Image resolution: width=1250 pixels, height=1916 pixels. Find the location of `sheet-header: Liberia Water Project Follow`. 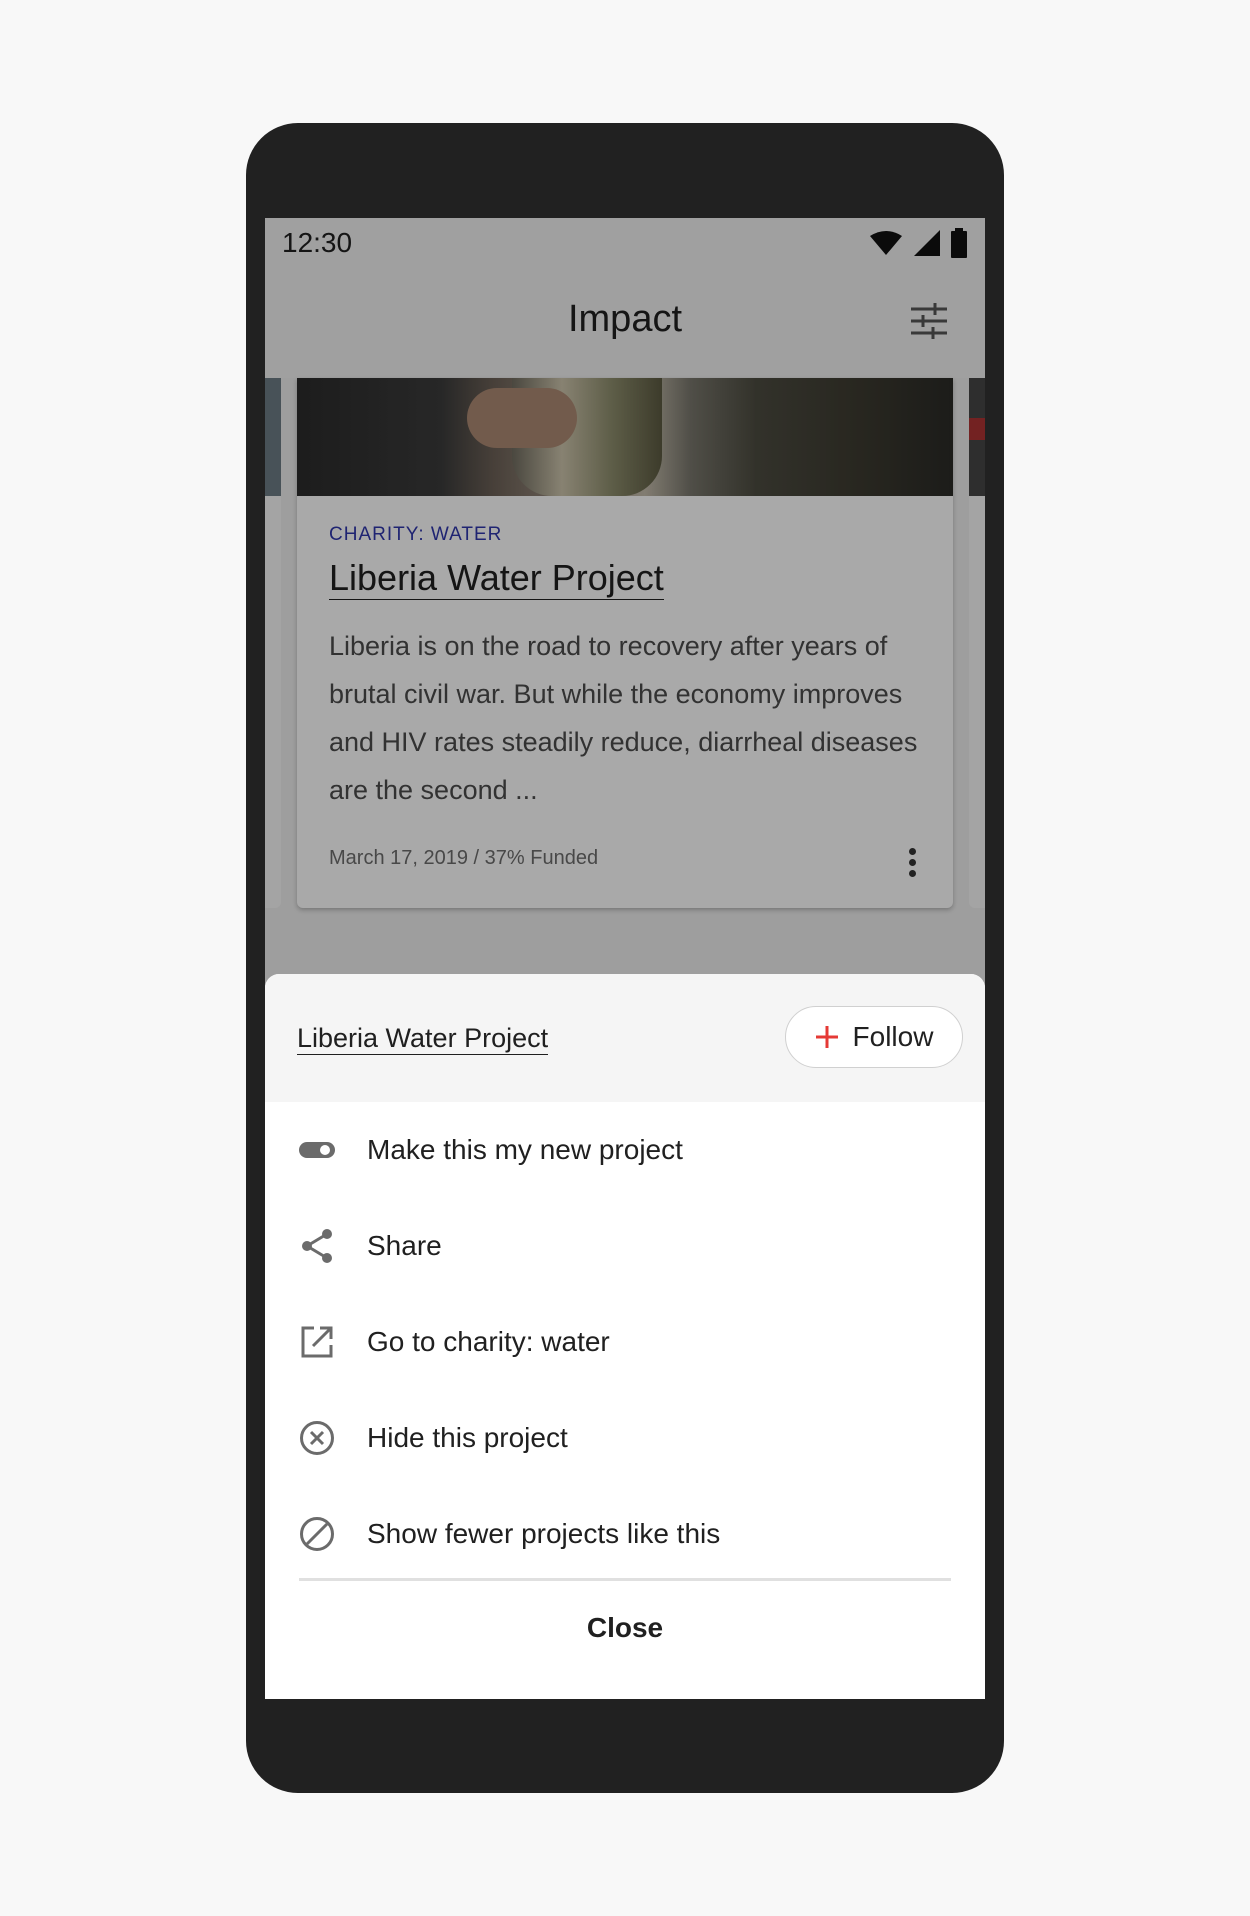

sheet-header: Liberia Water Project Follow is located at coordinates (625, 1038).